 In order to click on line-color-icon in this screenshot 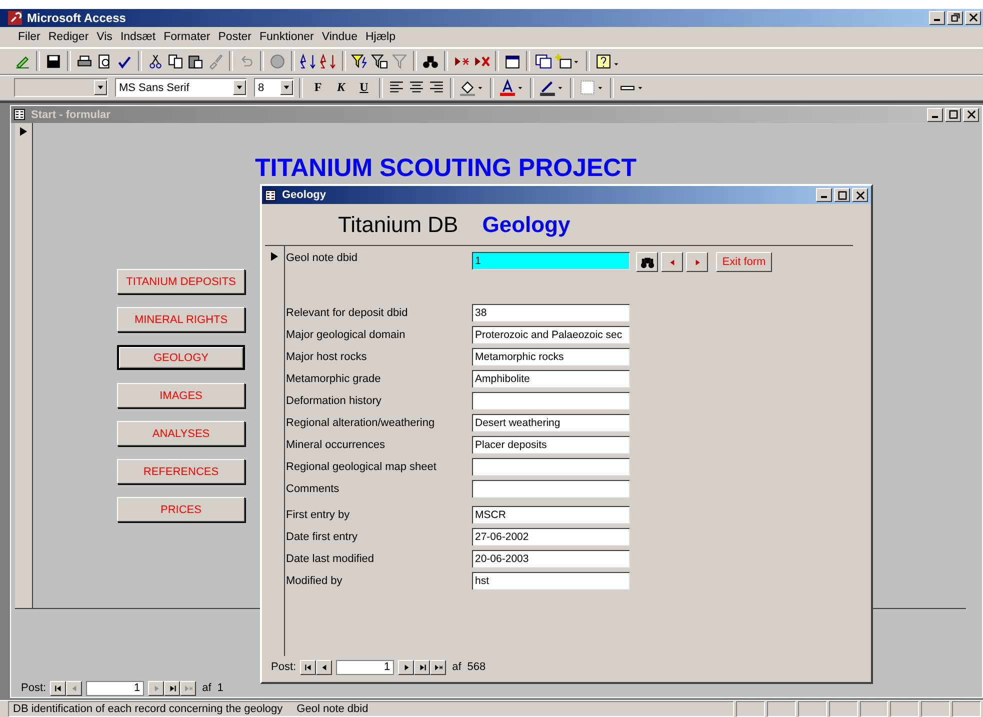, I will do `click(547, 87)`.